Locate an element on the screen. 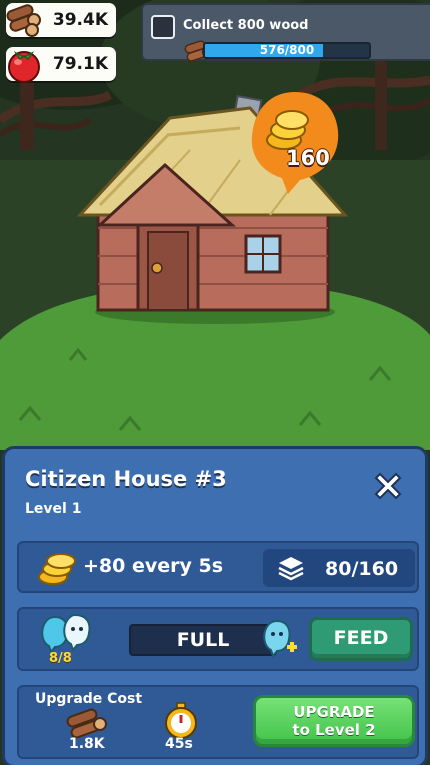  capacity-value: 80/160 is located at coordinates (362, 569).